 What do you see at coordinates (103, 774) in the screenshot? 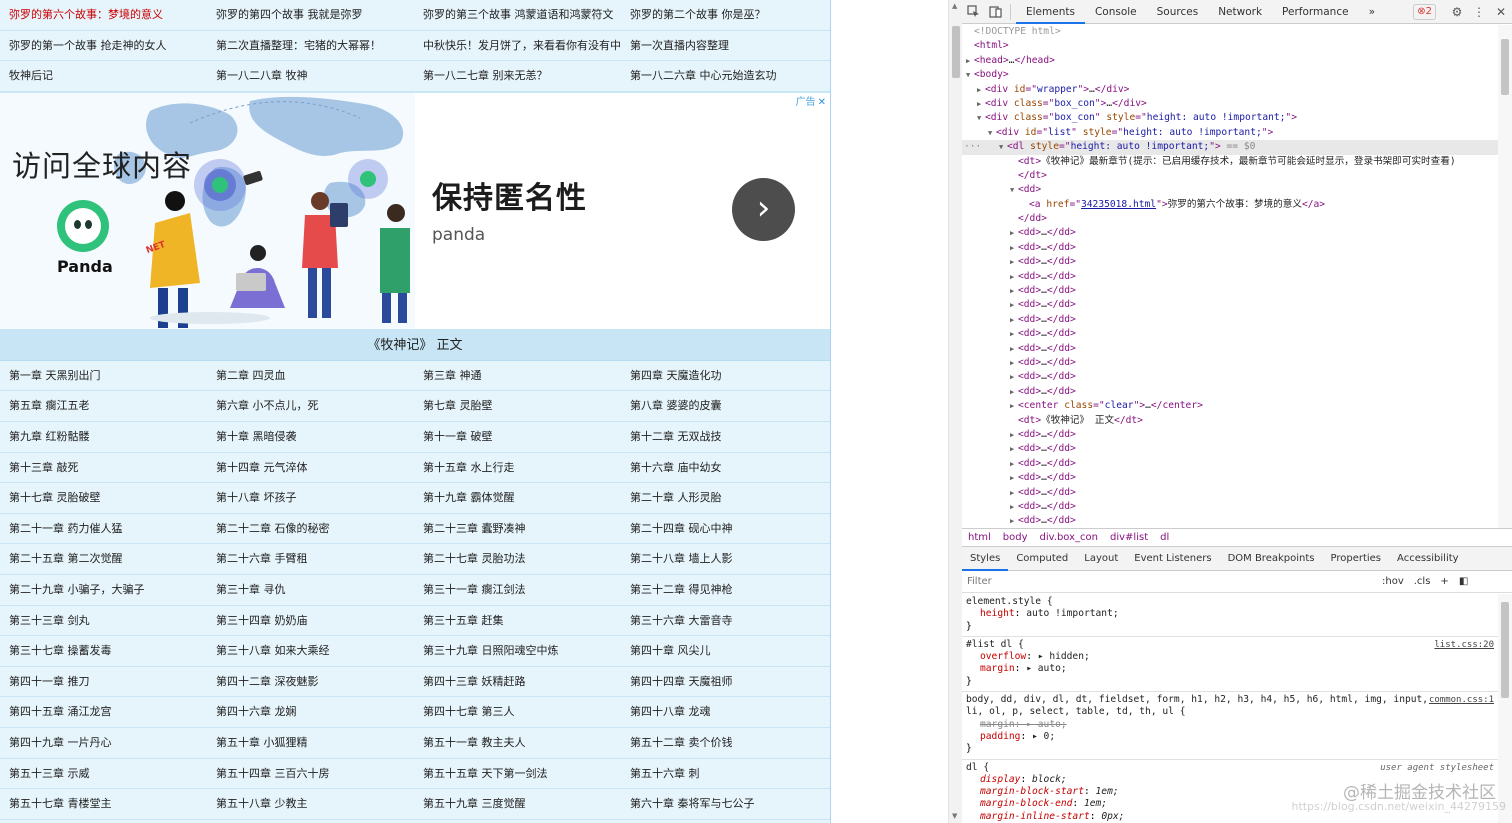
I see `chapter-link: 第五十三章 示威` at bounding box center [103, 774].